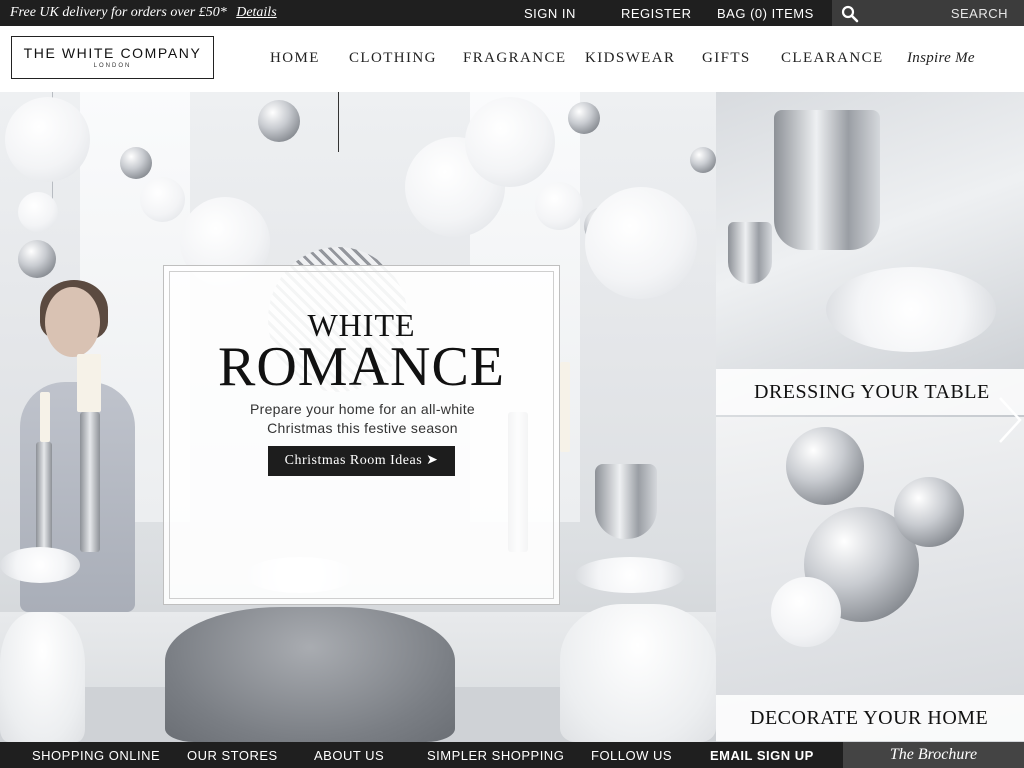  Describe the element at coordinates (870, 718) in the screenshot. I see `decorate-your-home-label: DECORATE YOUR HOME` at that location.